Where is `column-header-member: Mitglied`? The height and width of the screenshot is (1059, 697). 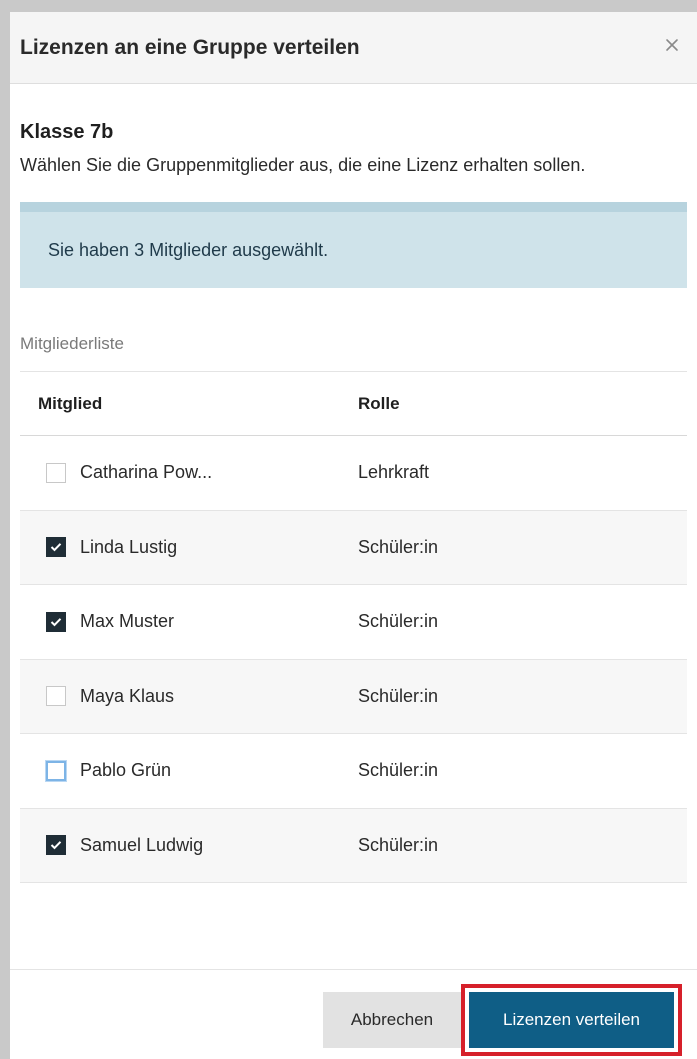 column-header-member: Mitglied is located at coordinates (70, 403).